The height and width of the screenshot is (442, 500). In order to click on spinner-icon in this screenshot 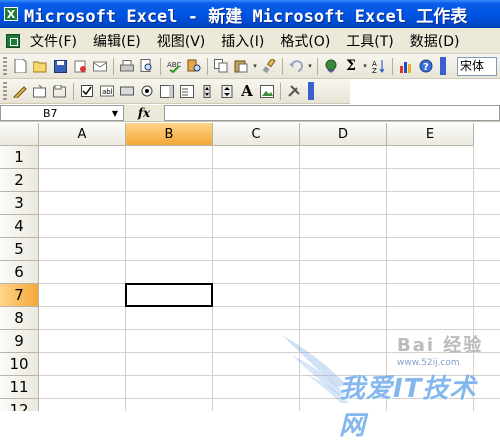, I will do `click(227, 91)`.